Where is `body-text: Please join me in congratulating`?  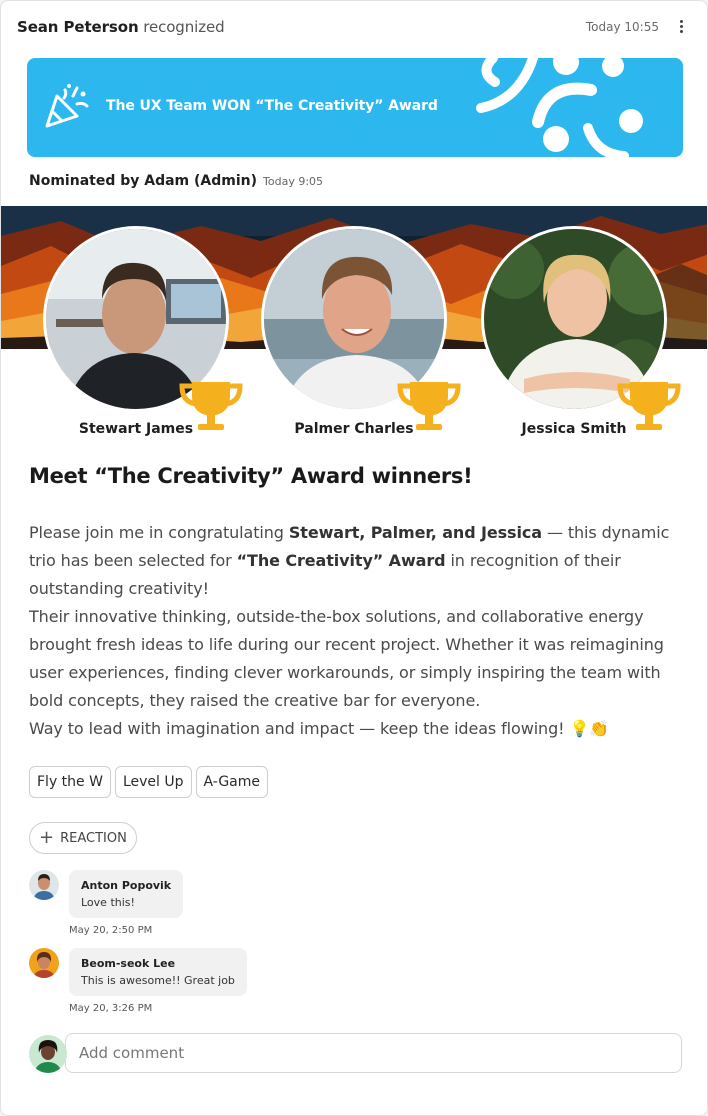 body-text: Please join me in congratulating is located at coordinates (159, 532).